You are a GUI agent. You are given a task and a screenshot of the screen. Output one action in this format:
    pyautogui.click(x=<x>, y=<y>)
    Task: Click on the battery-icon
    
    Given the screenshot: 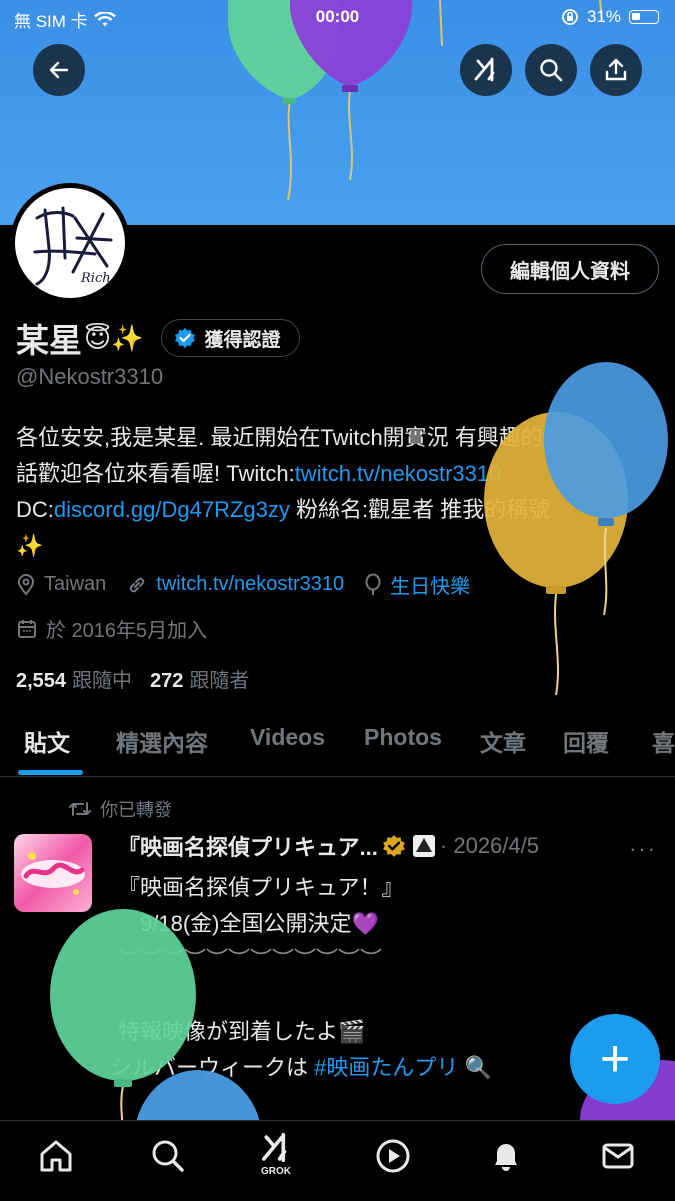 What is the action you would take?
    pyautogui.click(x=644, y=17)
    